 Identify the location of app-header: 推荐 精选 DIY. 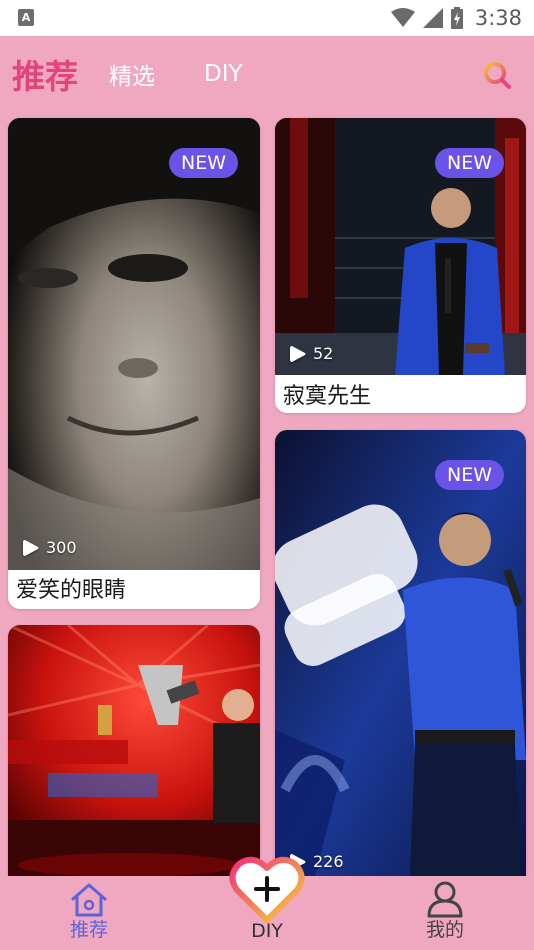
(267, 74).